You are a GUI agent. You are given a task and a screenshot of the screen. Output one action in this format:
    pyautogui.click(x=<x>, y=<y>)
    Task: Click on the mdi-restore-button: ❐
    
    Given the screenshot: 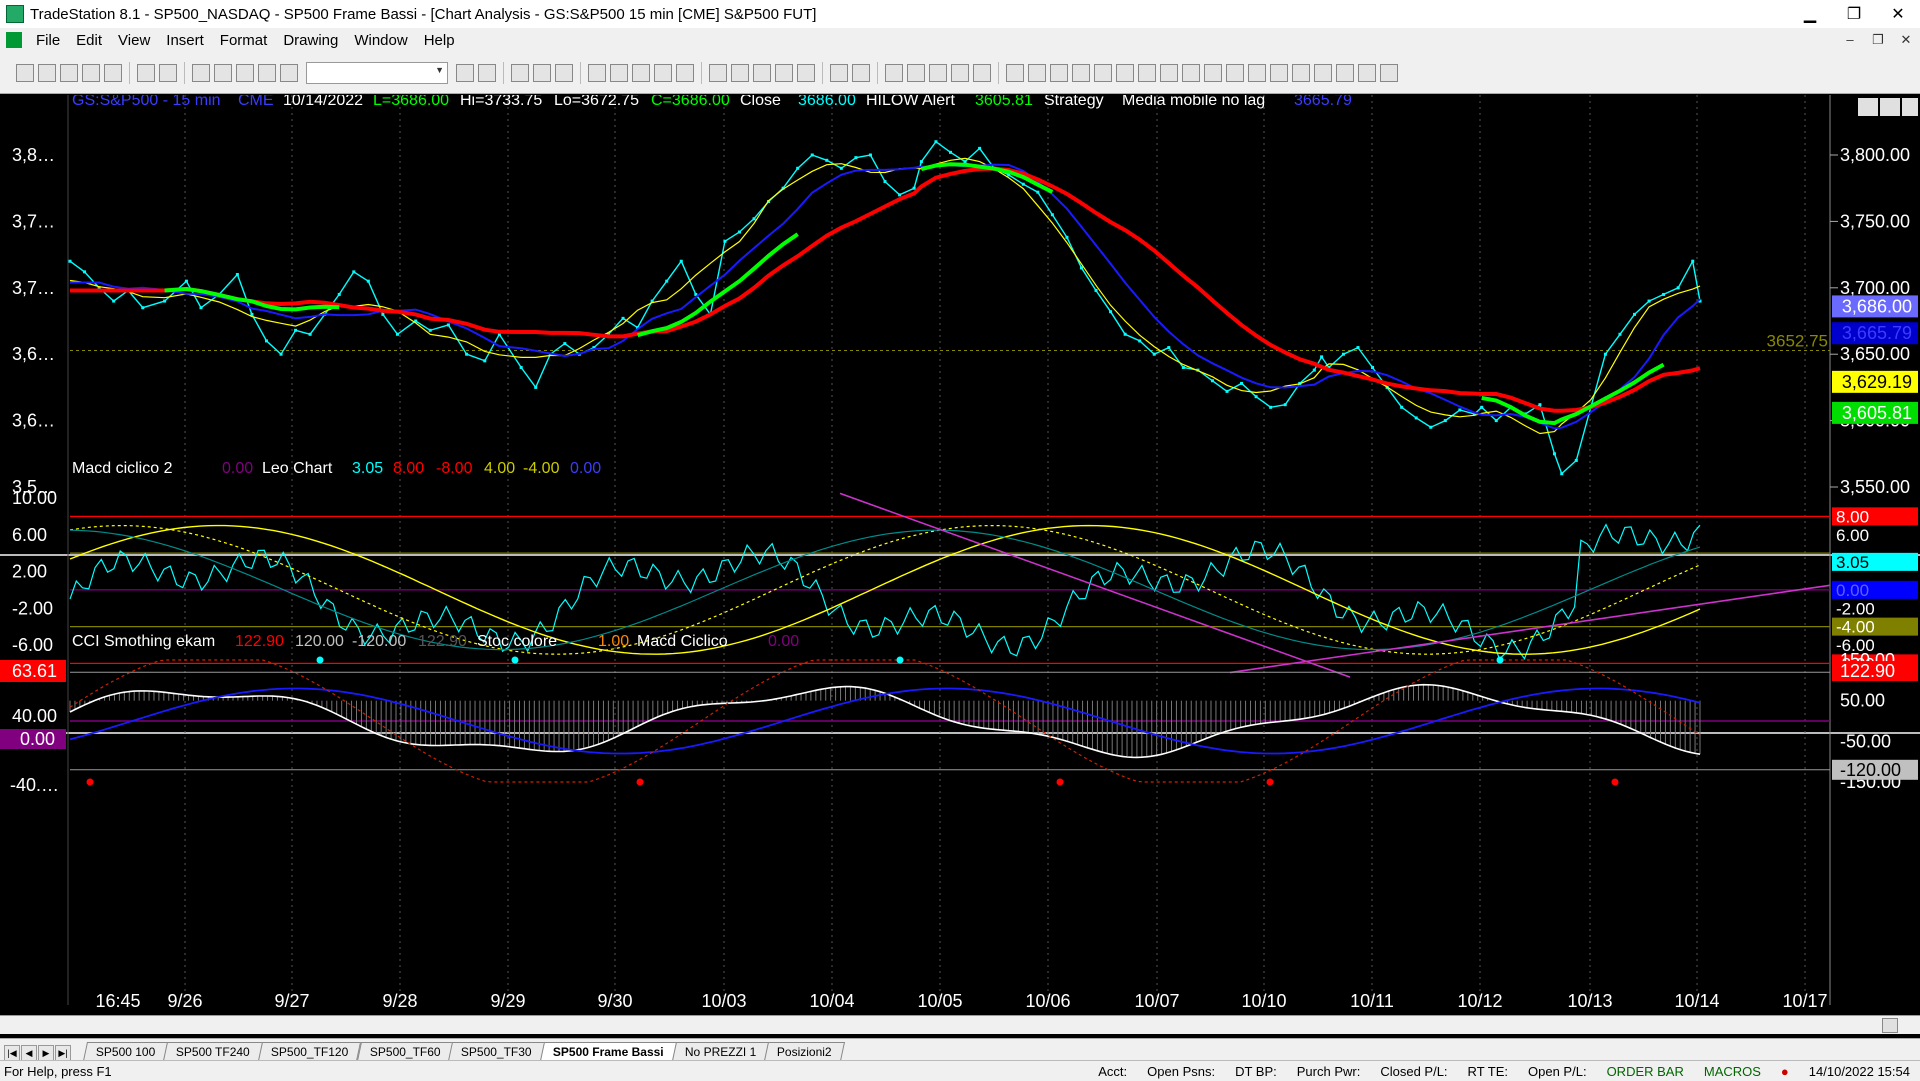 What is the action you would take?
    pyautogui.click(x=1878, y=40)
    